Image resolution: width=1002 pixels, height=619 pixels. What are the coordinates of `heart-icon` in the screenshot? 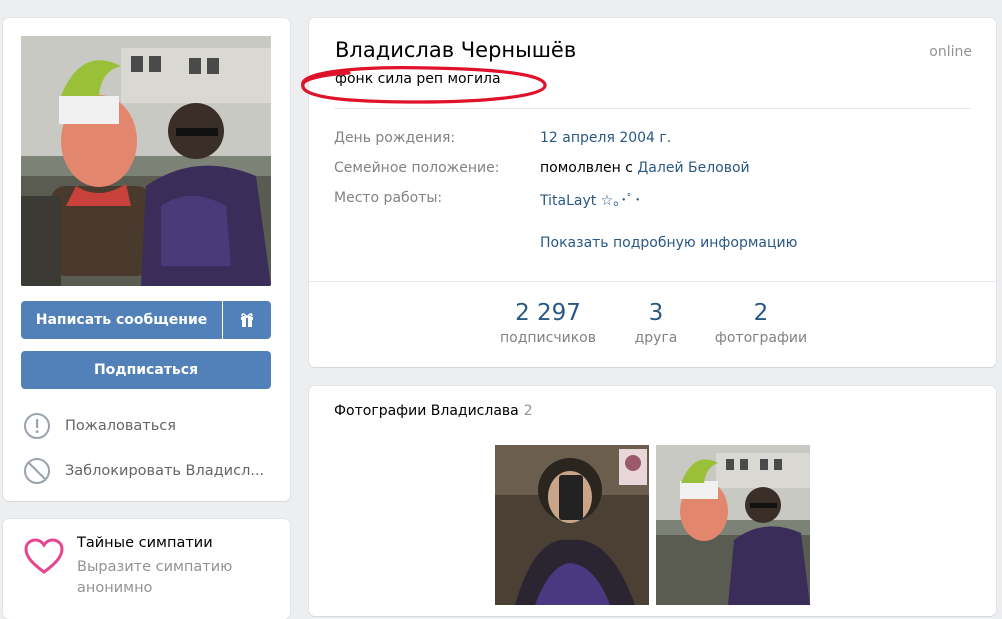 It's located at (44, 556).